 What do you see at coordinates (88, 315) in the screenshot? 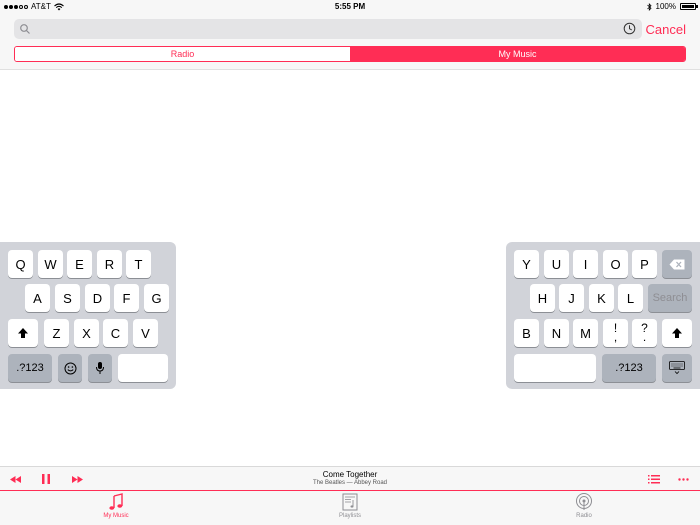
I see `keyboard-left-half: Q W E R T A S D F G Z X C V .?123` at bounding box center [88, 315].